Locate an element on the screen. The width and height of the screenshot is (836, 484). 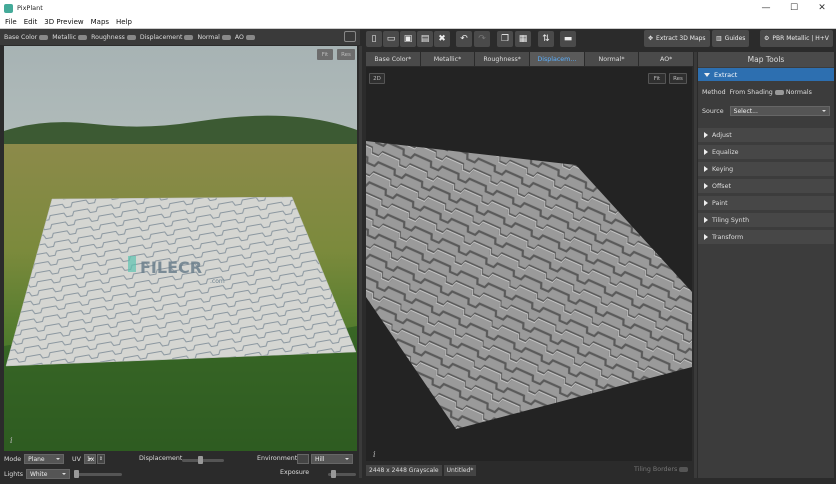
section-keying: Keying is located at coordinates (766, 169).